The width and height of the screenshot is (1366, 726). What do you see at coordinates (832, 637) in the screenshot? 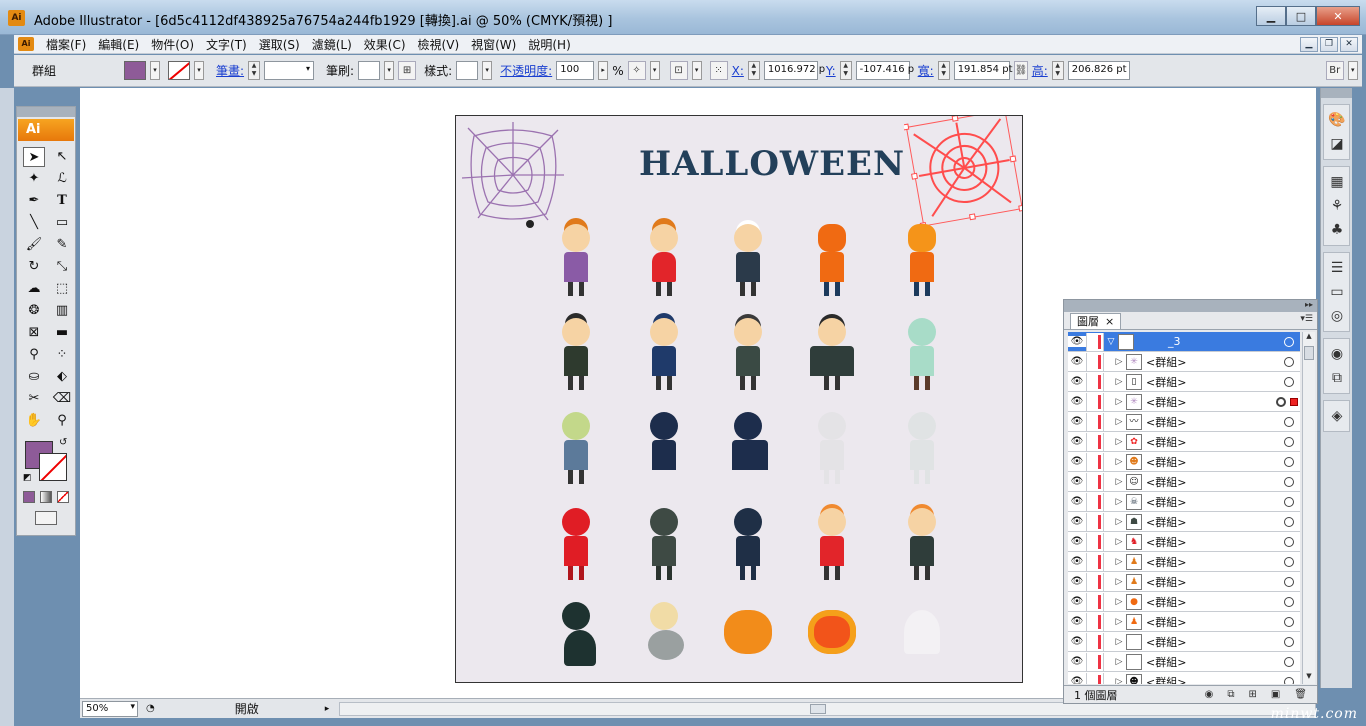
I see `glowing-pumpkin-character` at bounding box center [832, 637].